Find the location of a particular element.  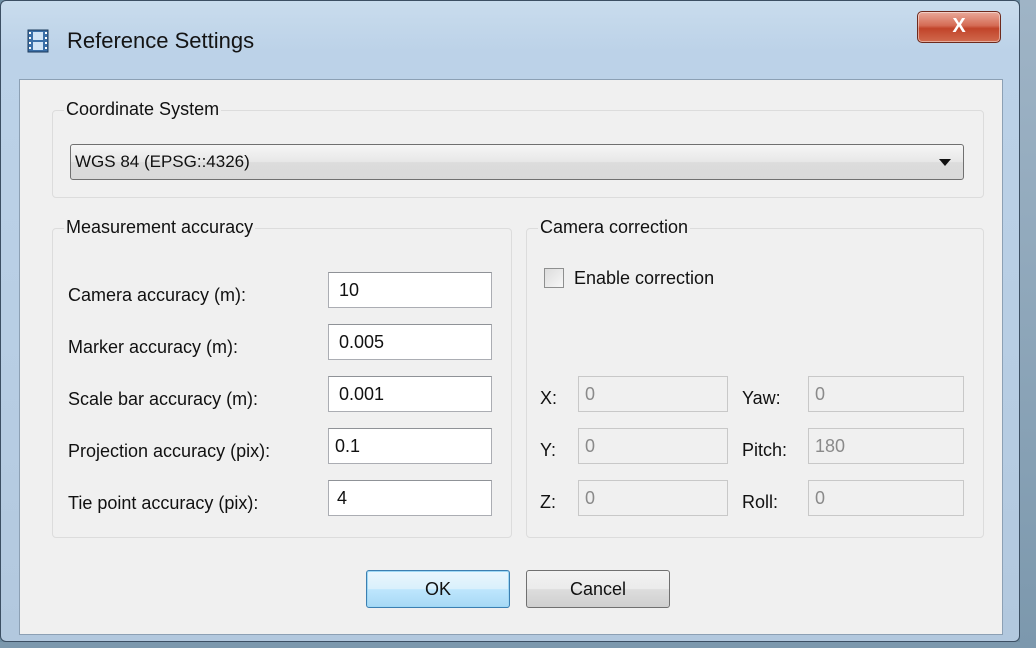

close-icon: X is located at coordinates (959, 26).